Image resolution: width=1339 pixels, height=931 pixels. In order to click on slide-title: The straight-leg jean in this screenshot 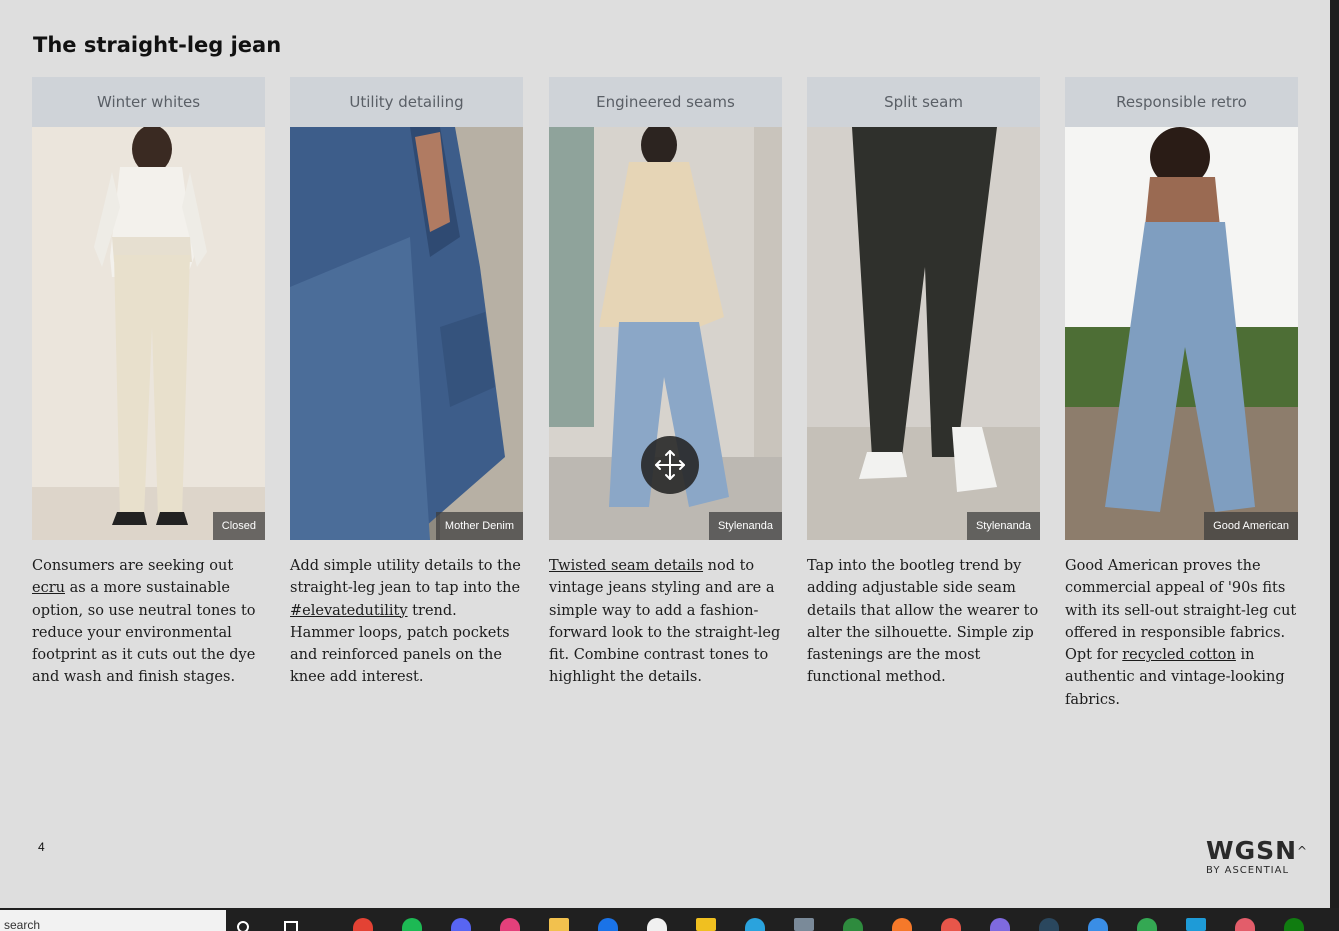, I will do `click(157, 45)`.